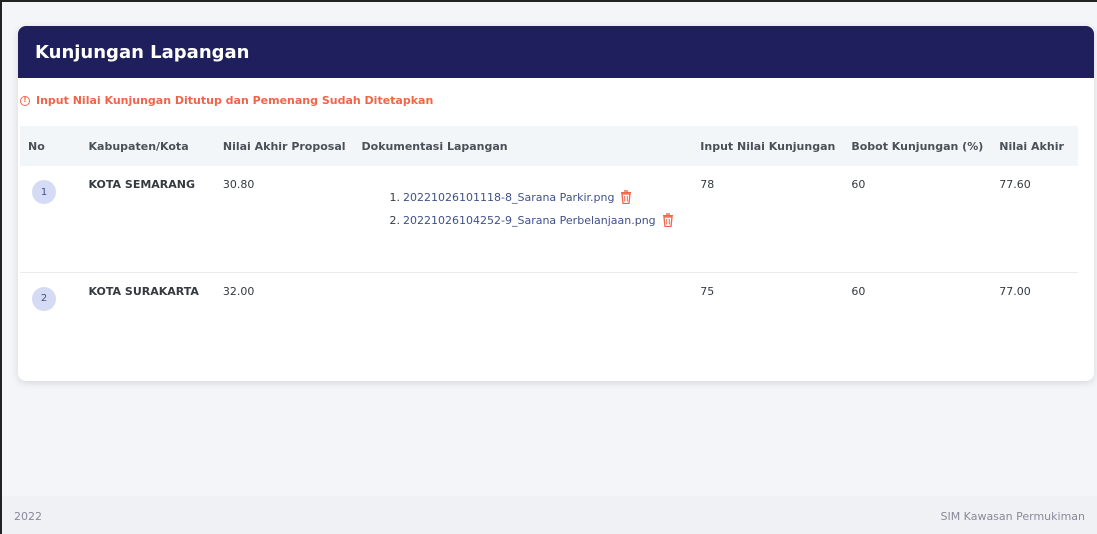 This screenshot has height=534, width=1097. I want to click on cell-nilai-akhir: 77.60, so click(1015, 184).